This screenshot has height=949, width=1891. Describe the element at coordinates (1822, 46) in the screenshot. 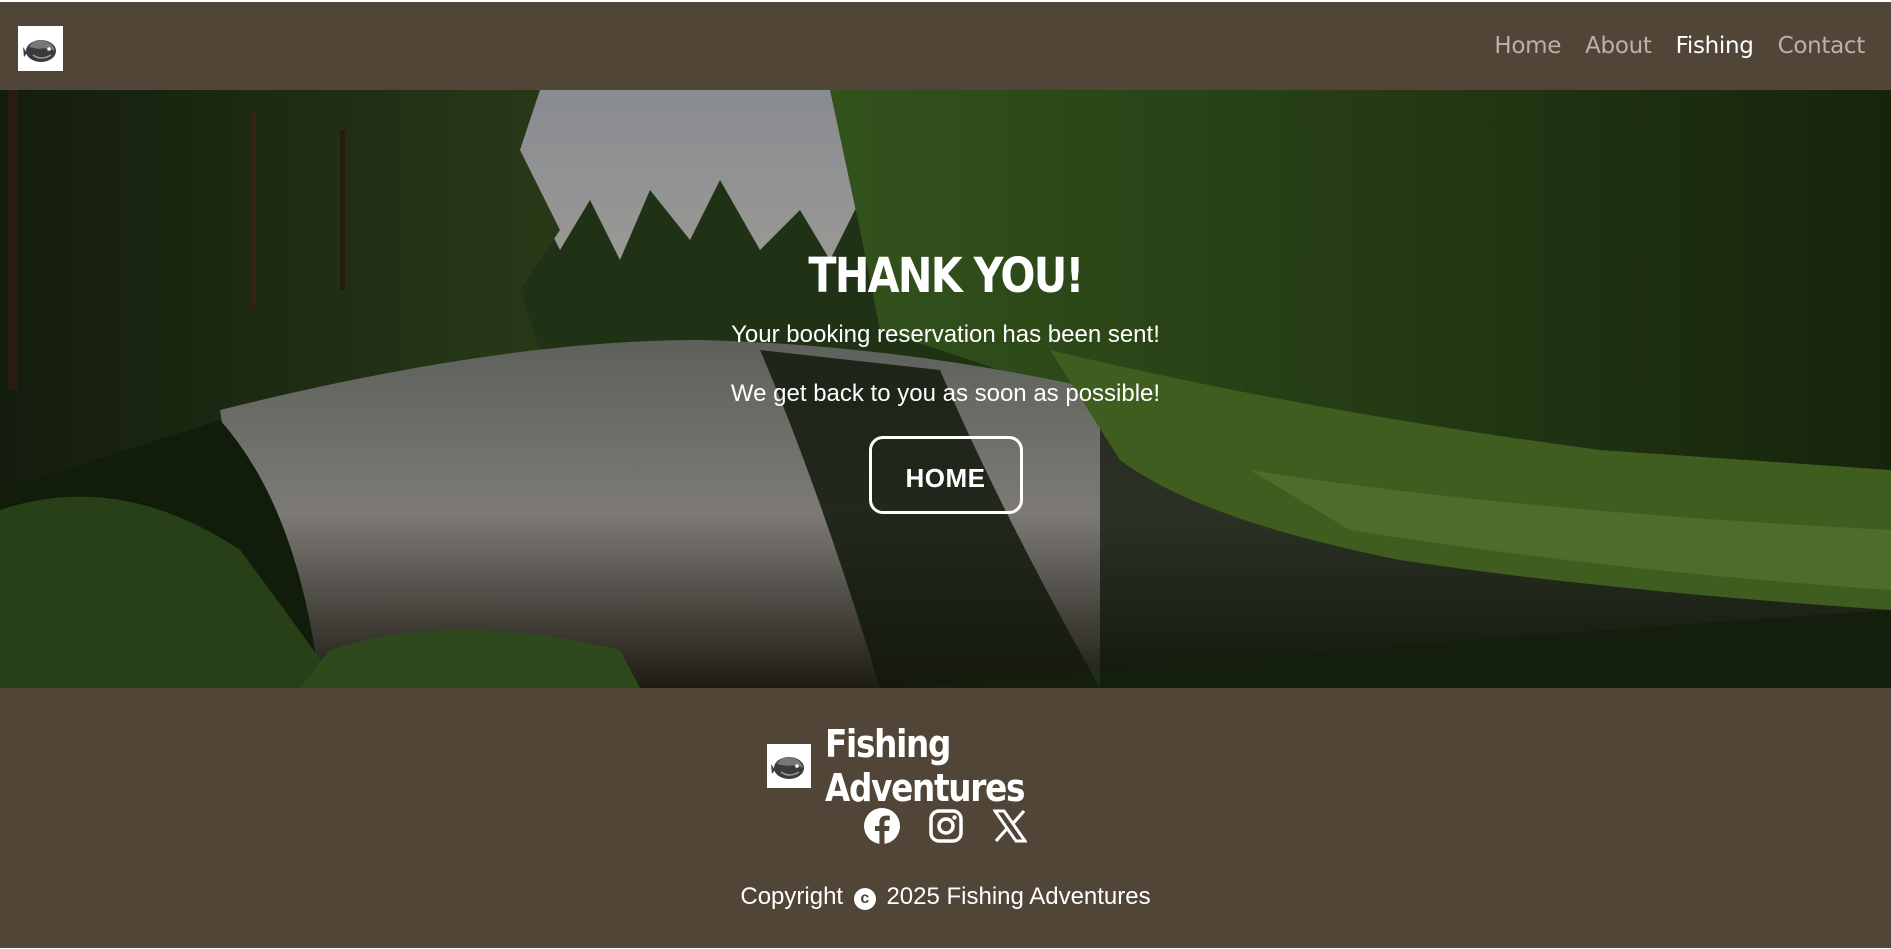

I see `nav-link-contact: Contact` at that location.